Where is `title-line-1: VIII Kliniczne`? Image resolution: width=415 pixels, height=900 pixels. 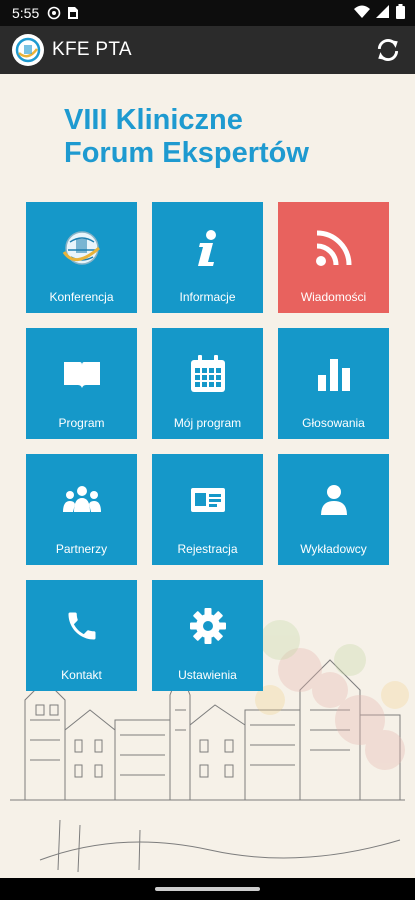 title-line-1: VIII Kliniczne is located at coordinates (153, 120).